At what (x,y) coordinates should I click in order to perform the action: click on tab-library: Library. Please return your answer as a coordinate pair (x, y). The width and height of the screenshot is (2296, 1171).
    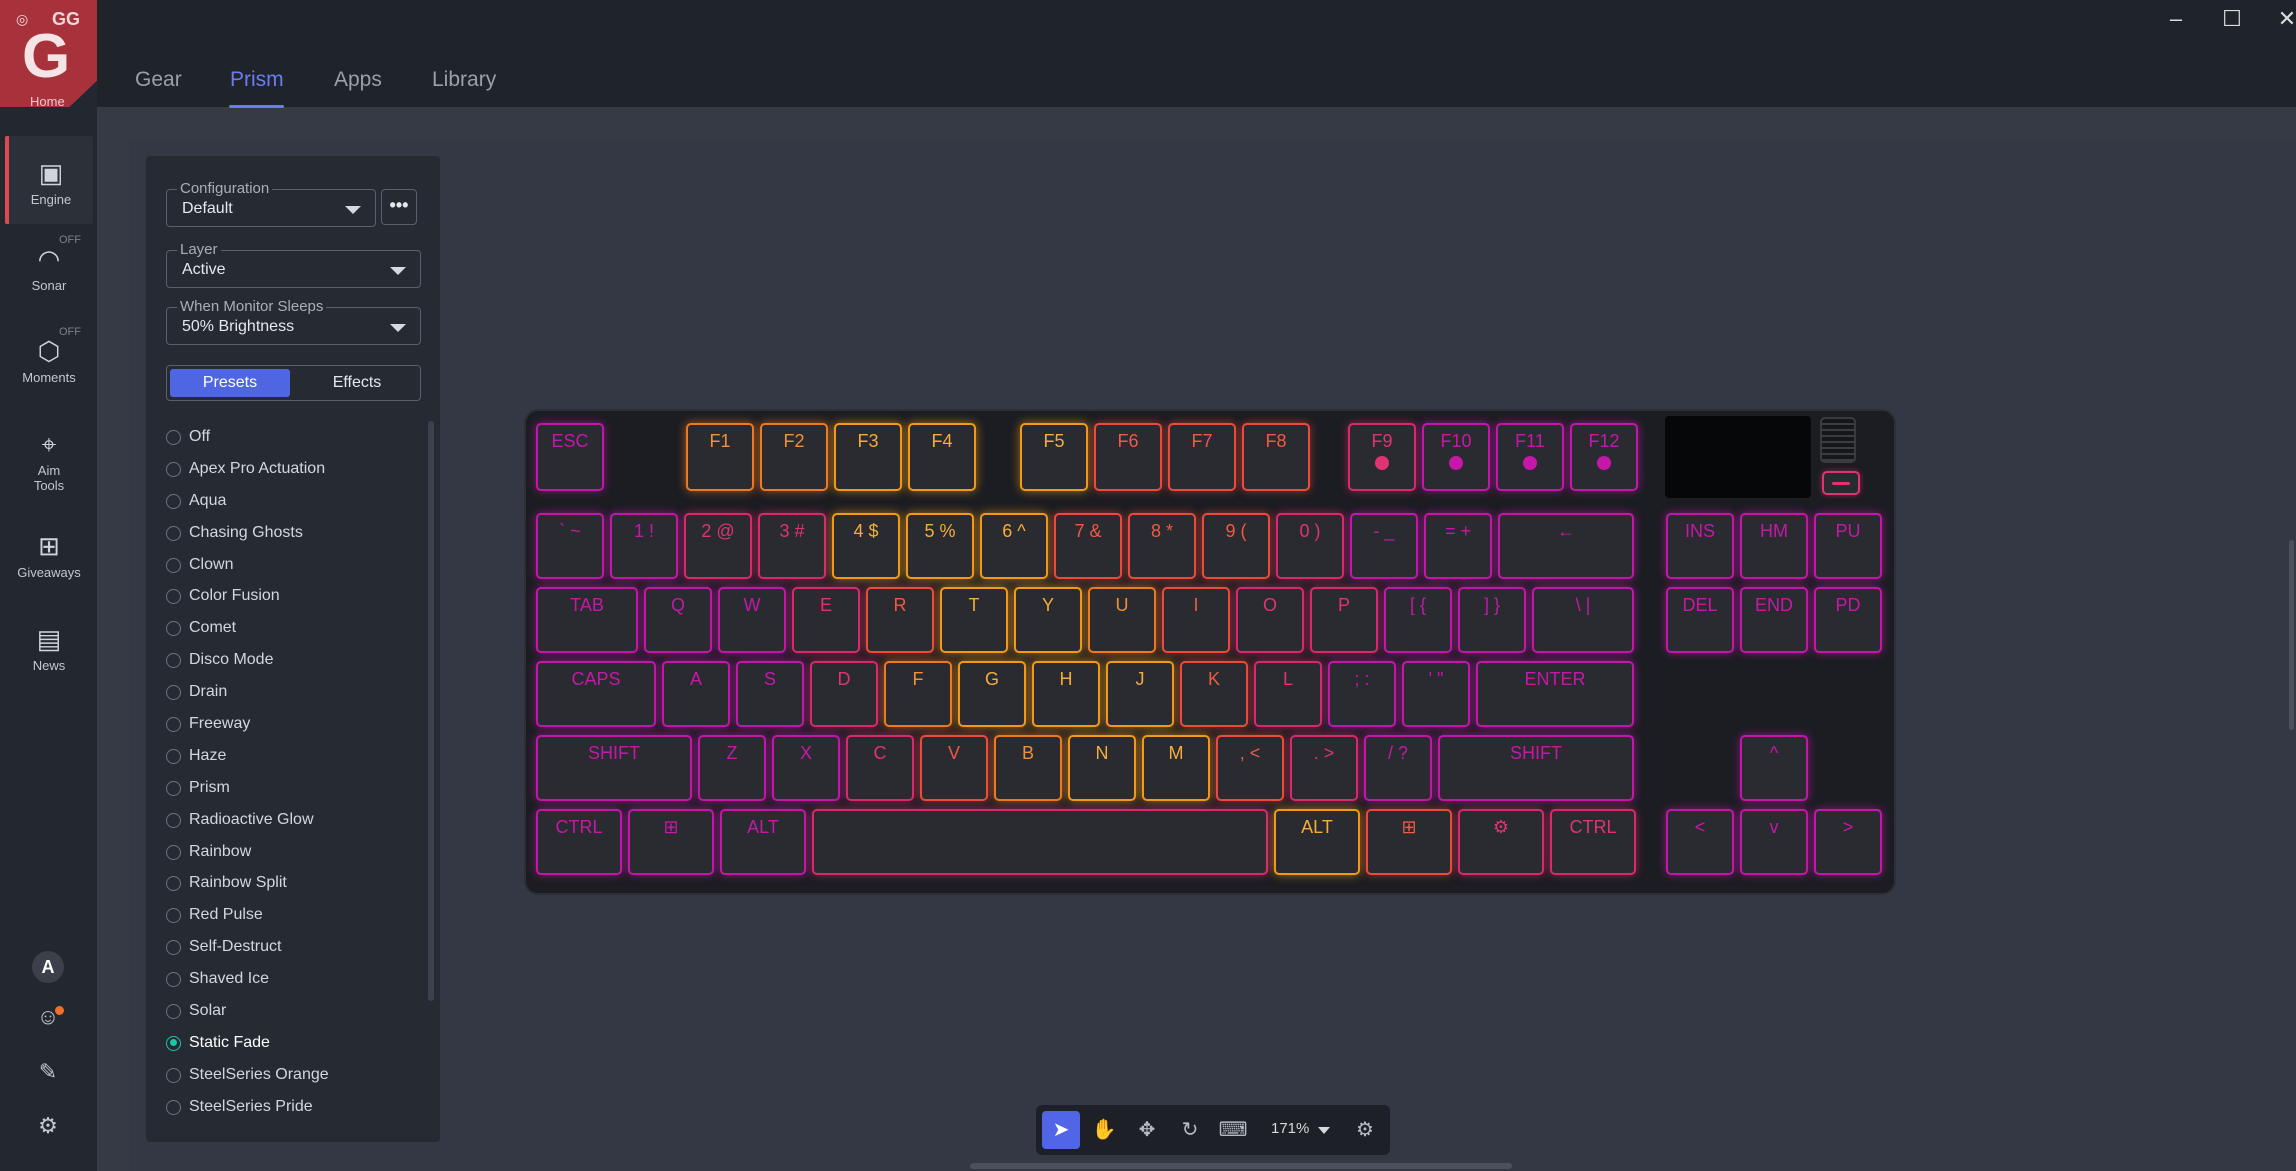
    Looking at the image, I should click on (464, 80).